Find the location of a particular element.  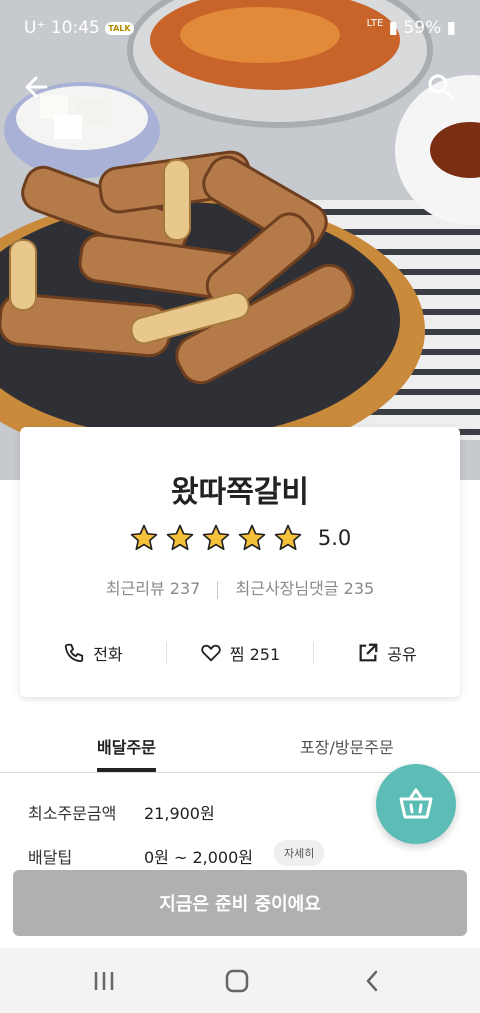

battery-icon: ▮ is located at coordinates (451, 28).